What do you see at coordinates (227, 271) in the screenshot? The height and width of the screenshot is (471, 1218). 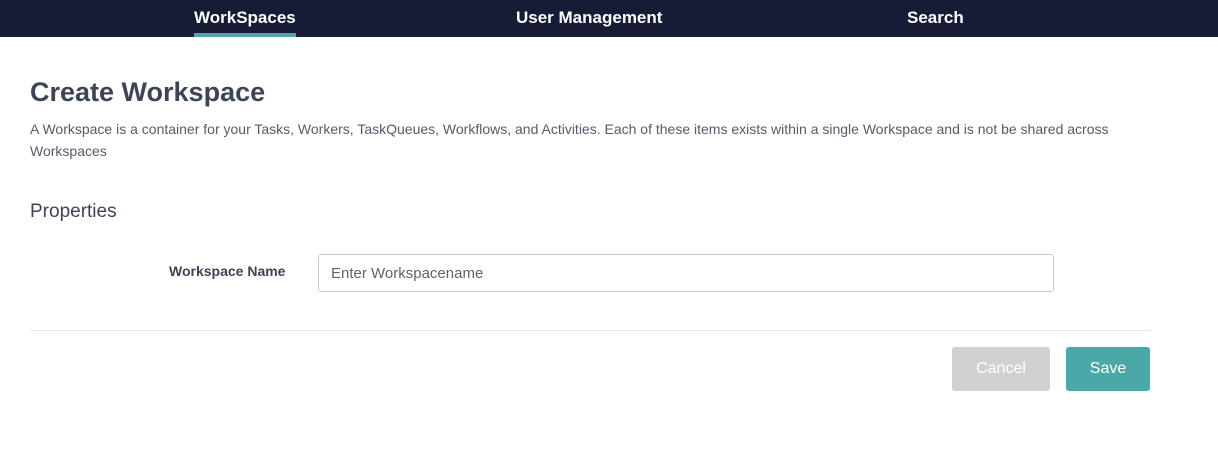 I see `workspace-name-label: Workspace Name` at bounding box center [227, 271].